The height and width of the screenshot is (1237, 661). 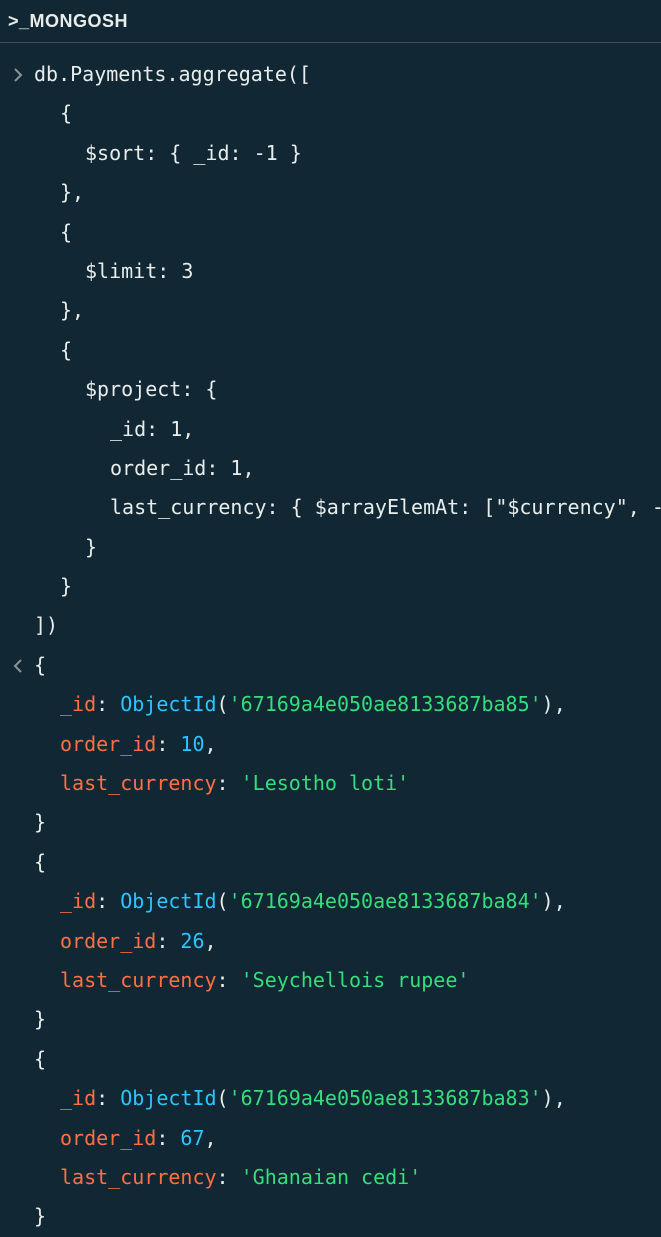 What do you see at coordinates (330, 429) in the screenshot?
I see `input-line: _id: 1,` at bounding box center [330, 429].